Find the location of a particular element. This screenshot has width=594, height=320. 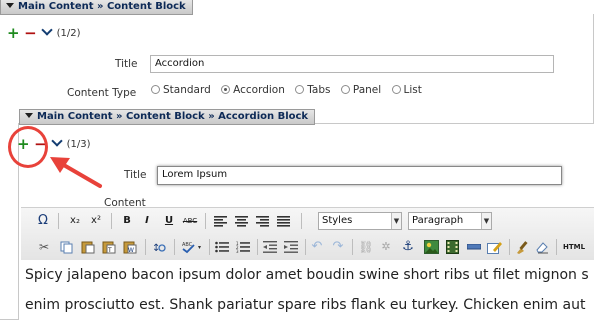

paste-word-icon: W is located at coordinates (130, 247).